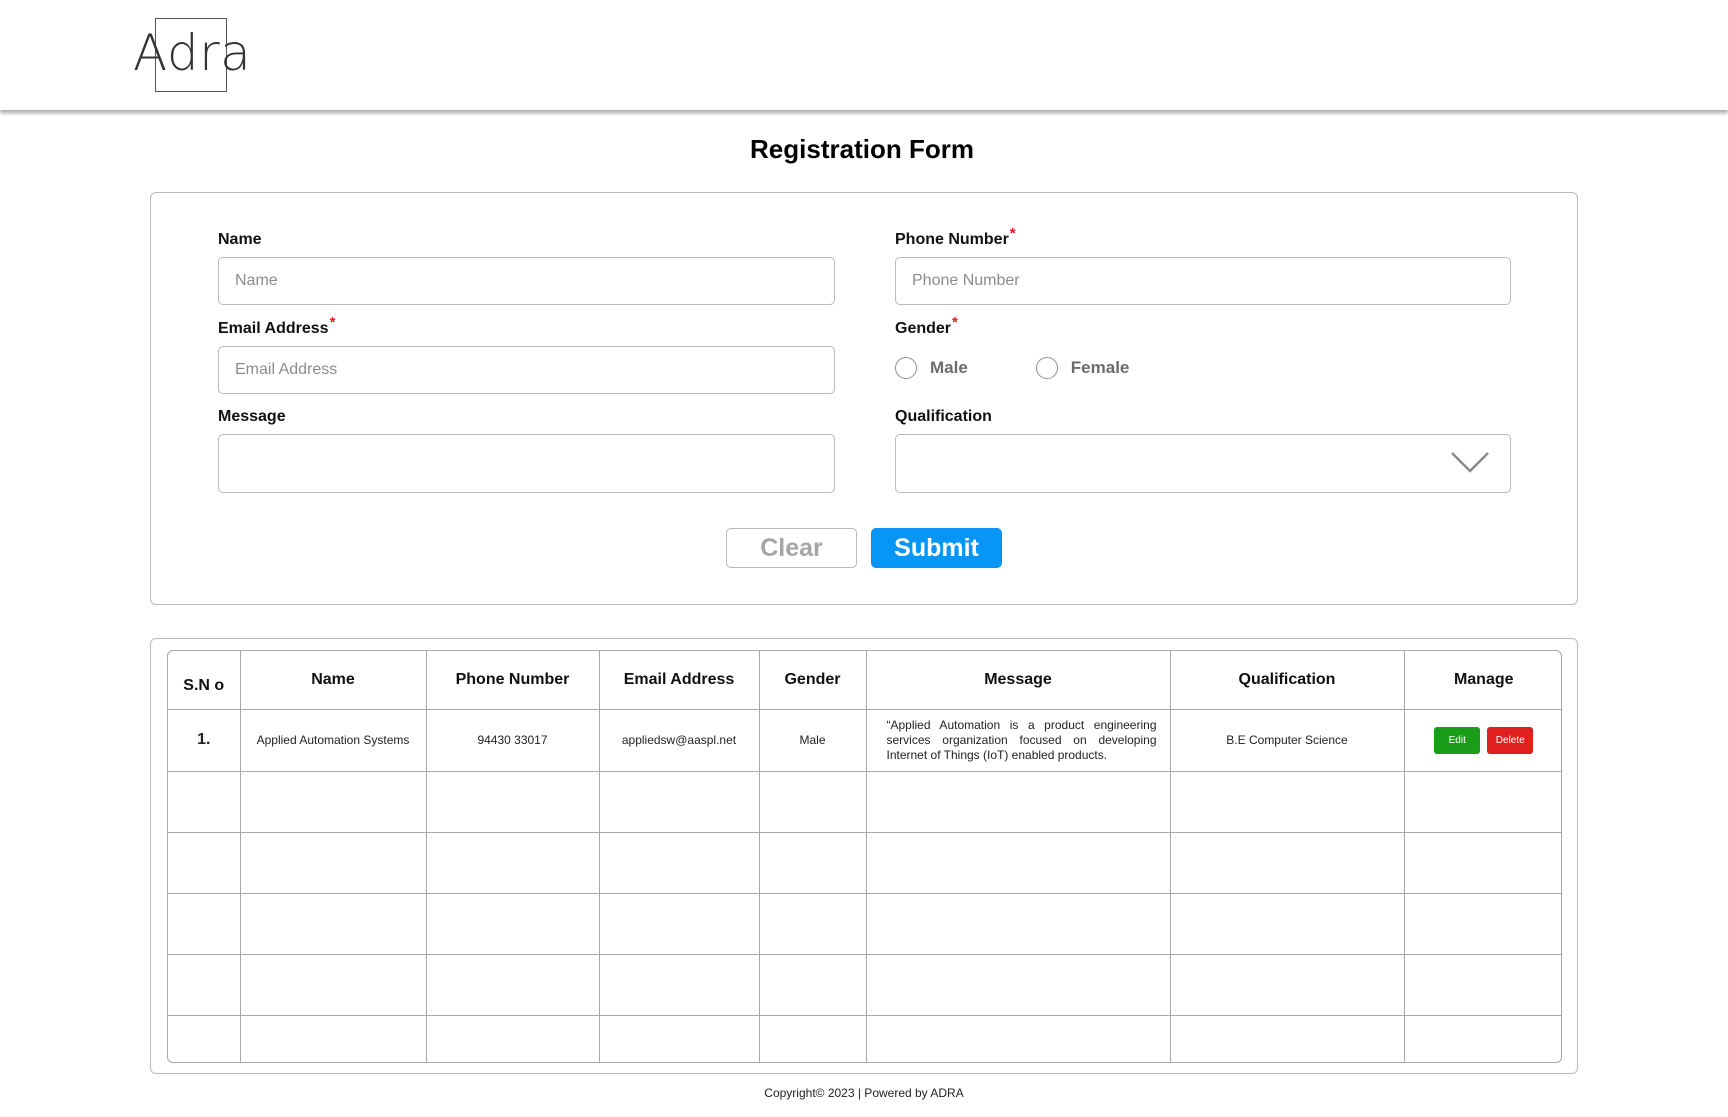 The height and width of the screenshot is (1117, 1728). Describe the element at coordinates (864, 55) in the screenshot. I see `top-header: Adra` at that location.